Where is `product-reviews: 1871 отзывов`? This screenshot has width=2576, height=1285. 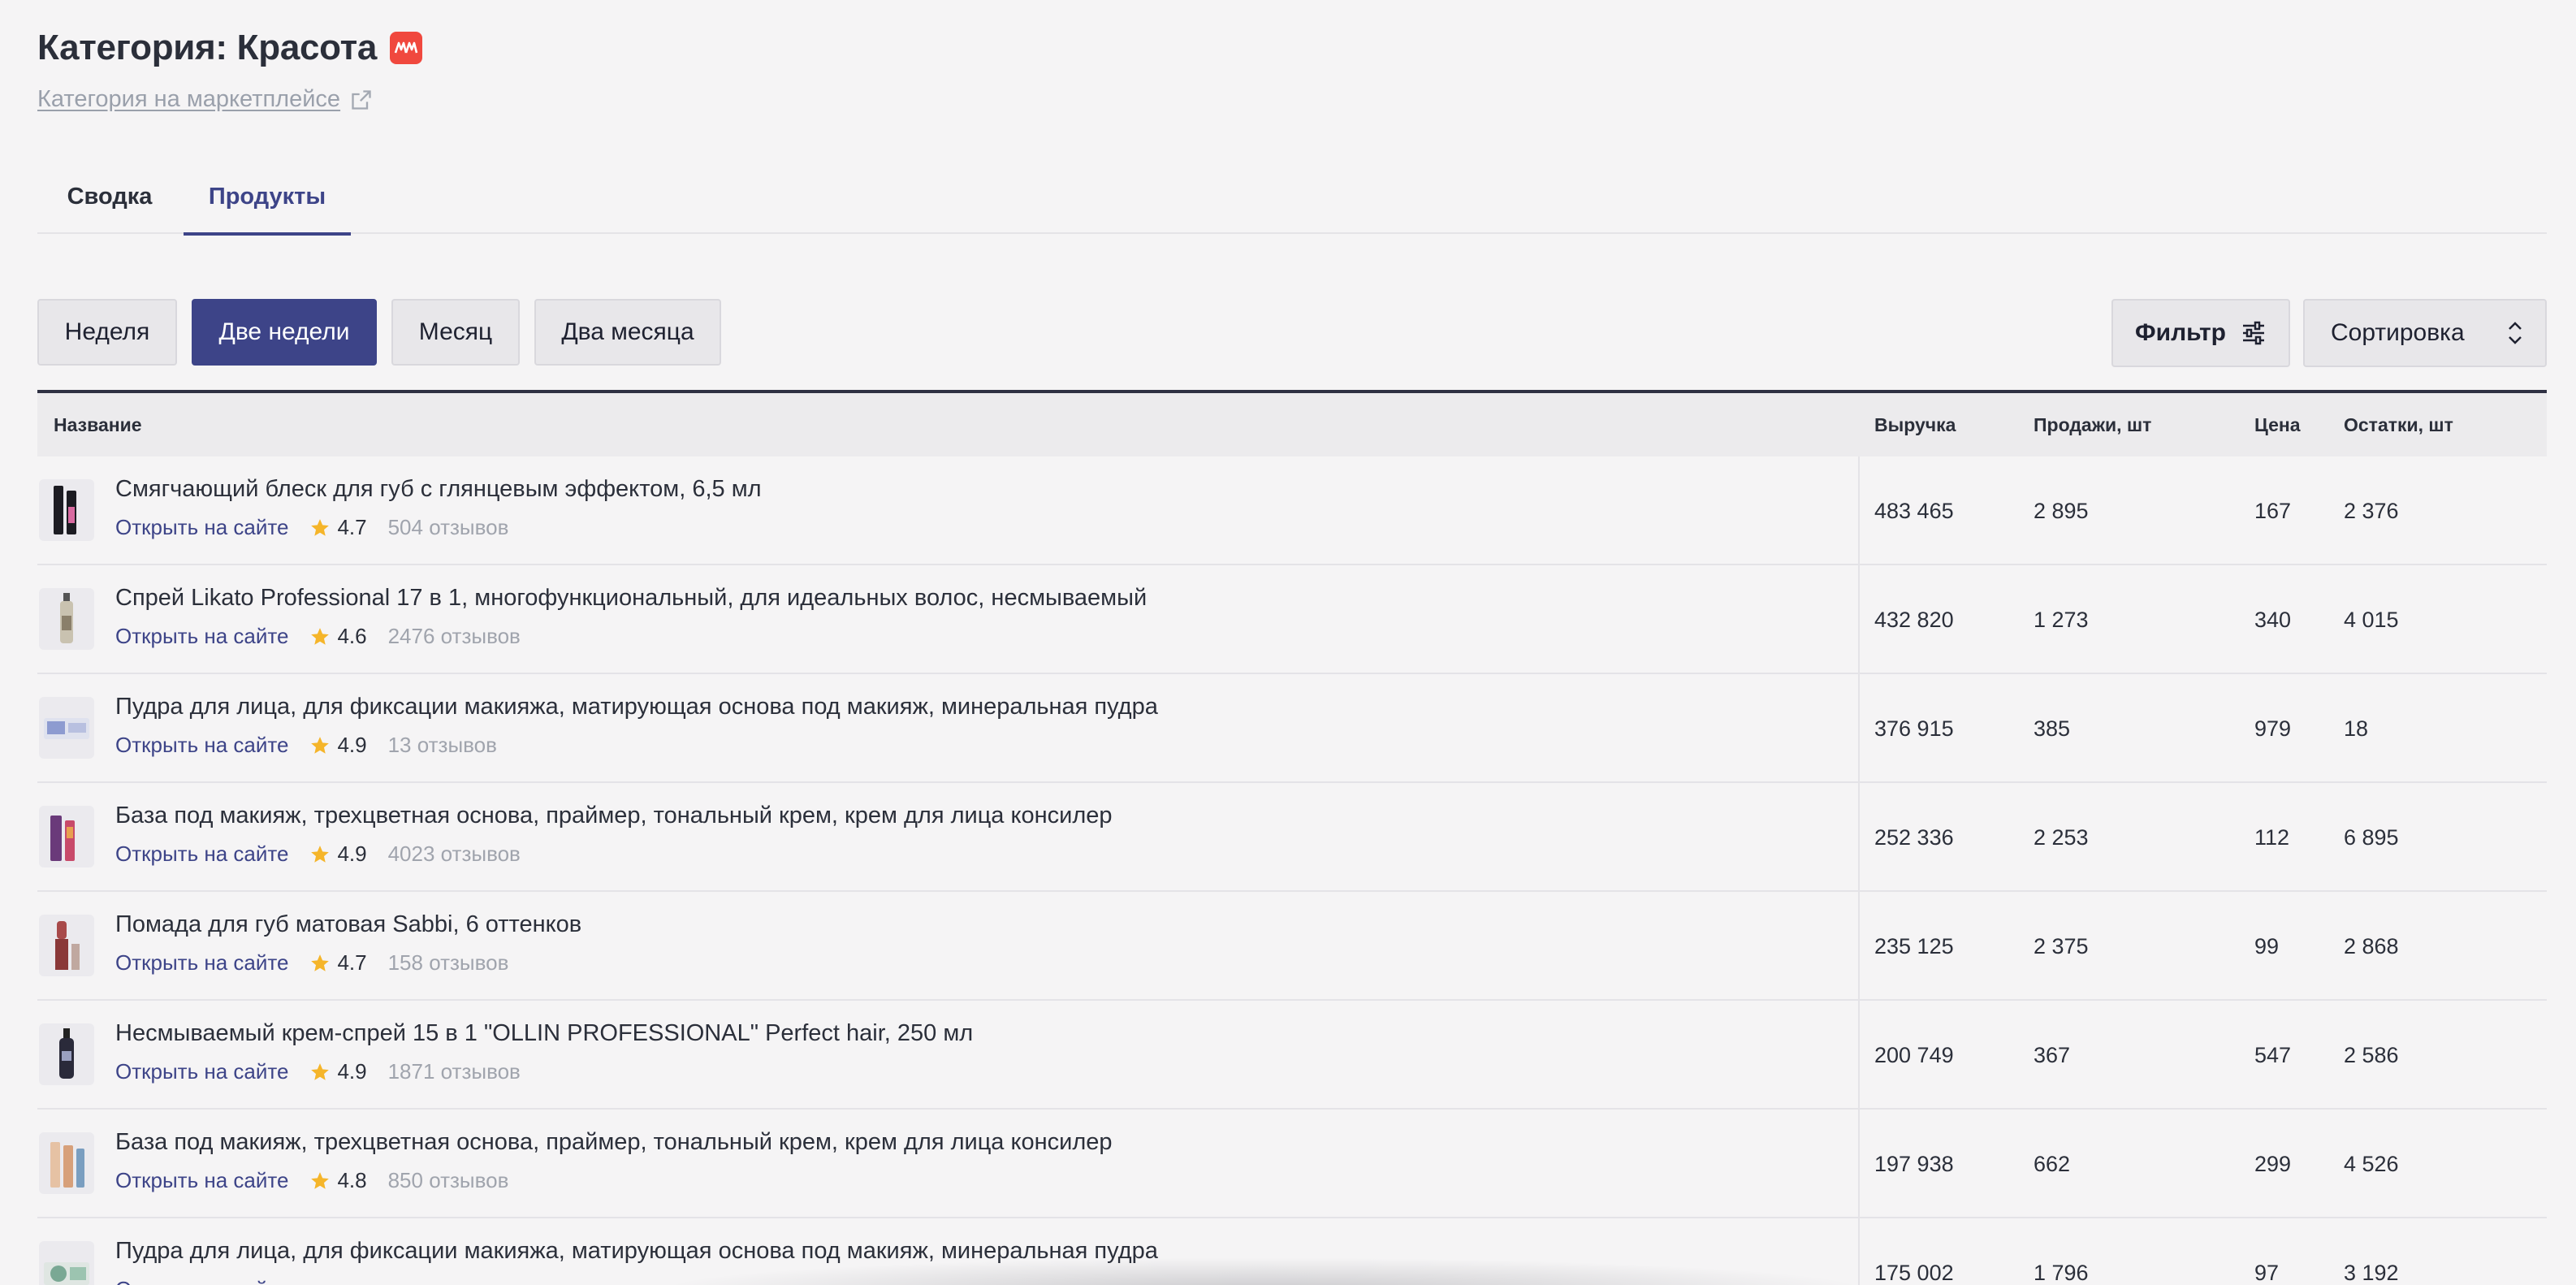
product-reviews: 1871 отзывов is located at coordinates (454, 1071).